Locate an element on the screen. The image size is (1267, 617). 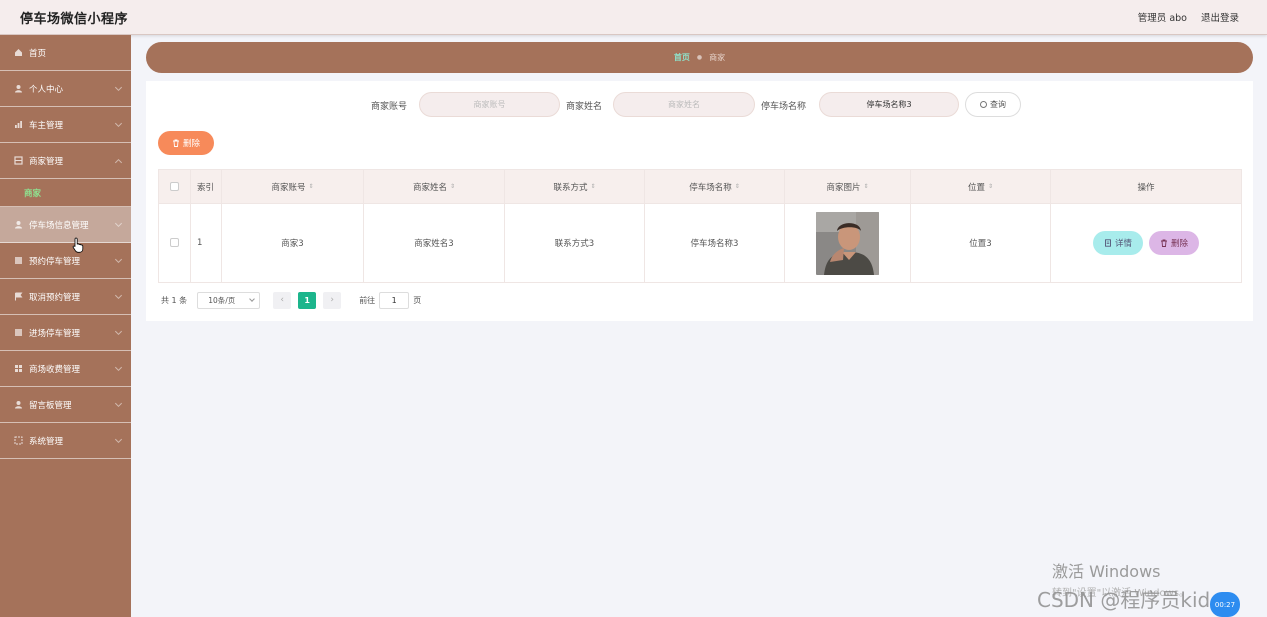
sidebar-subitem-label: 商家 is located at coordinates (33, 193).